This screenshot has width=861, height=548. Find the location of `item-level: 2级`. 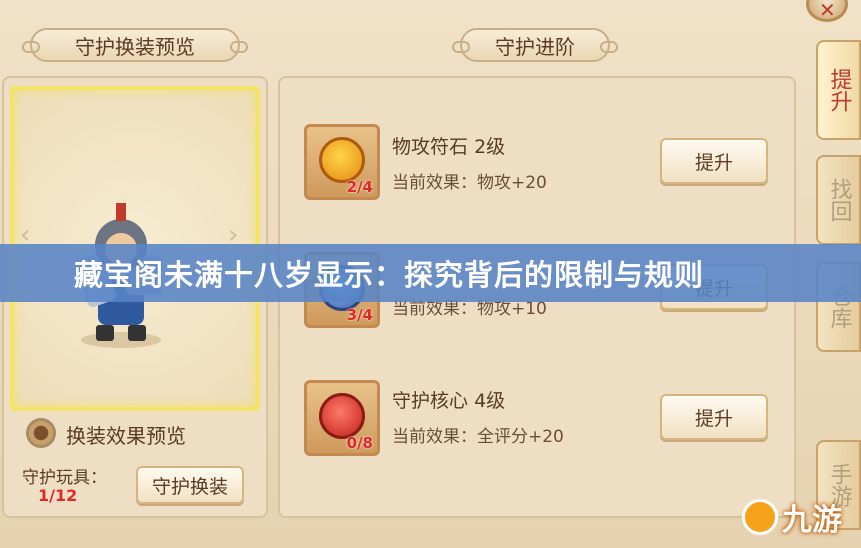

item-level: 2级 is located at coordinates (490, 147).